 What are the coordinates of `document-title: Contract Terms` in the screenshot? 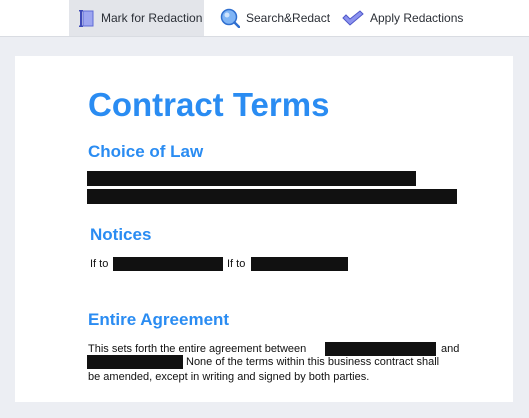 It's located at (209, 104).